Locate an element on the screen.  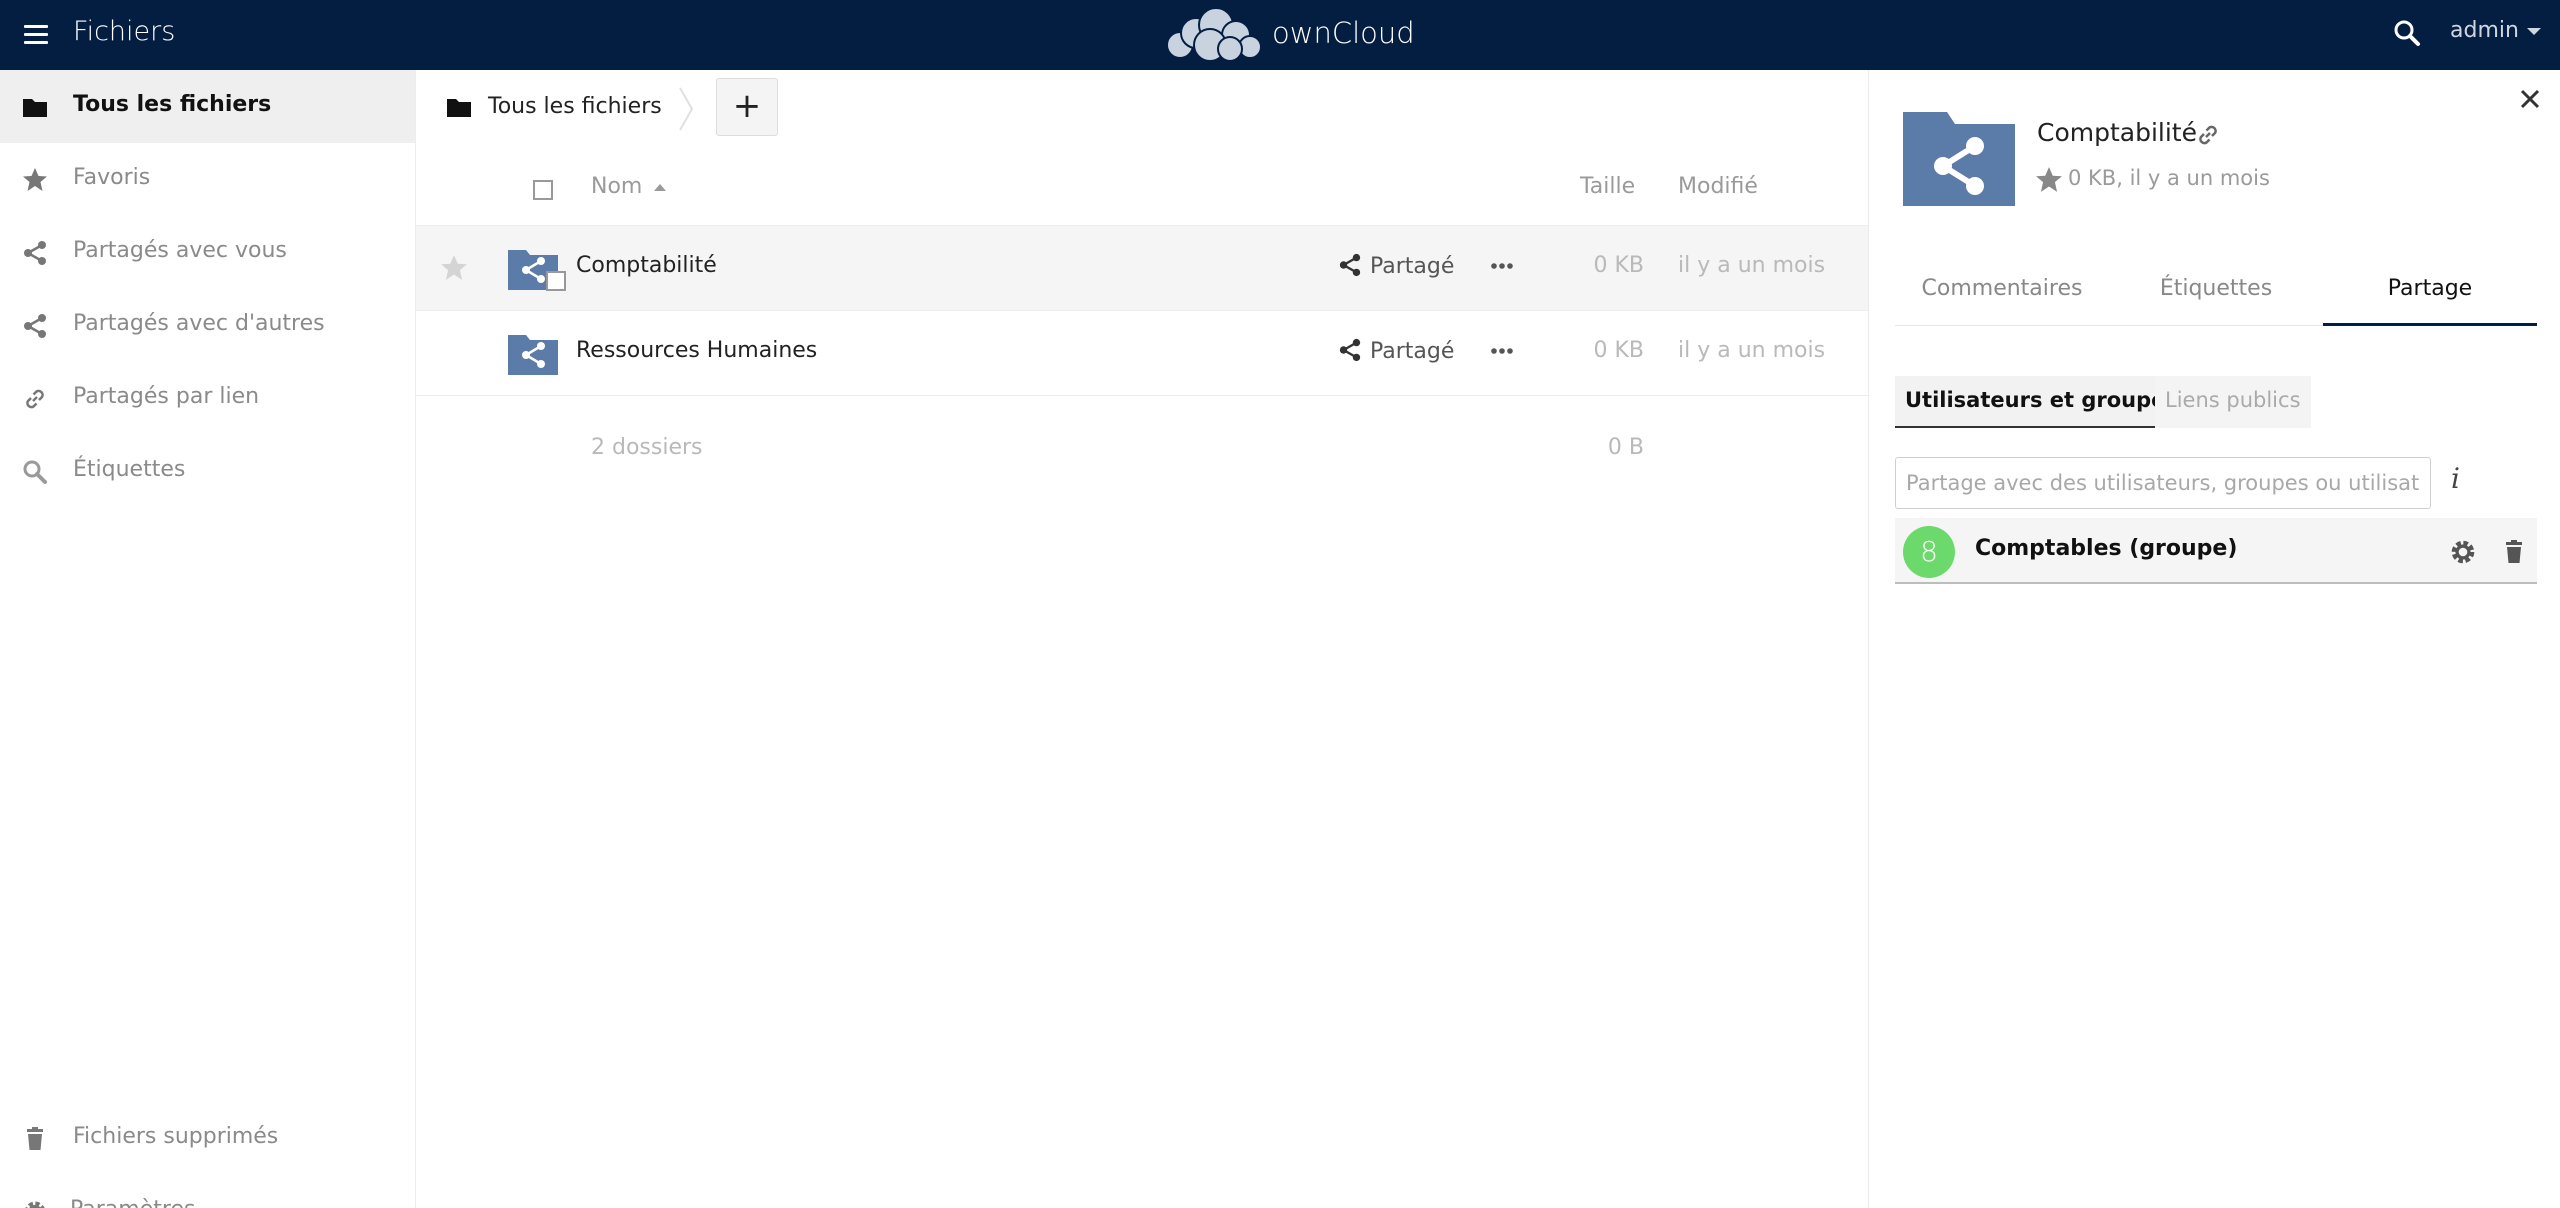
user-name: admin is located at coordinates (2484, 30).